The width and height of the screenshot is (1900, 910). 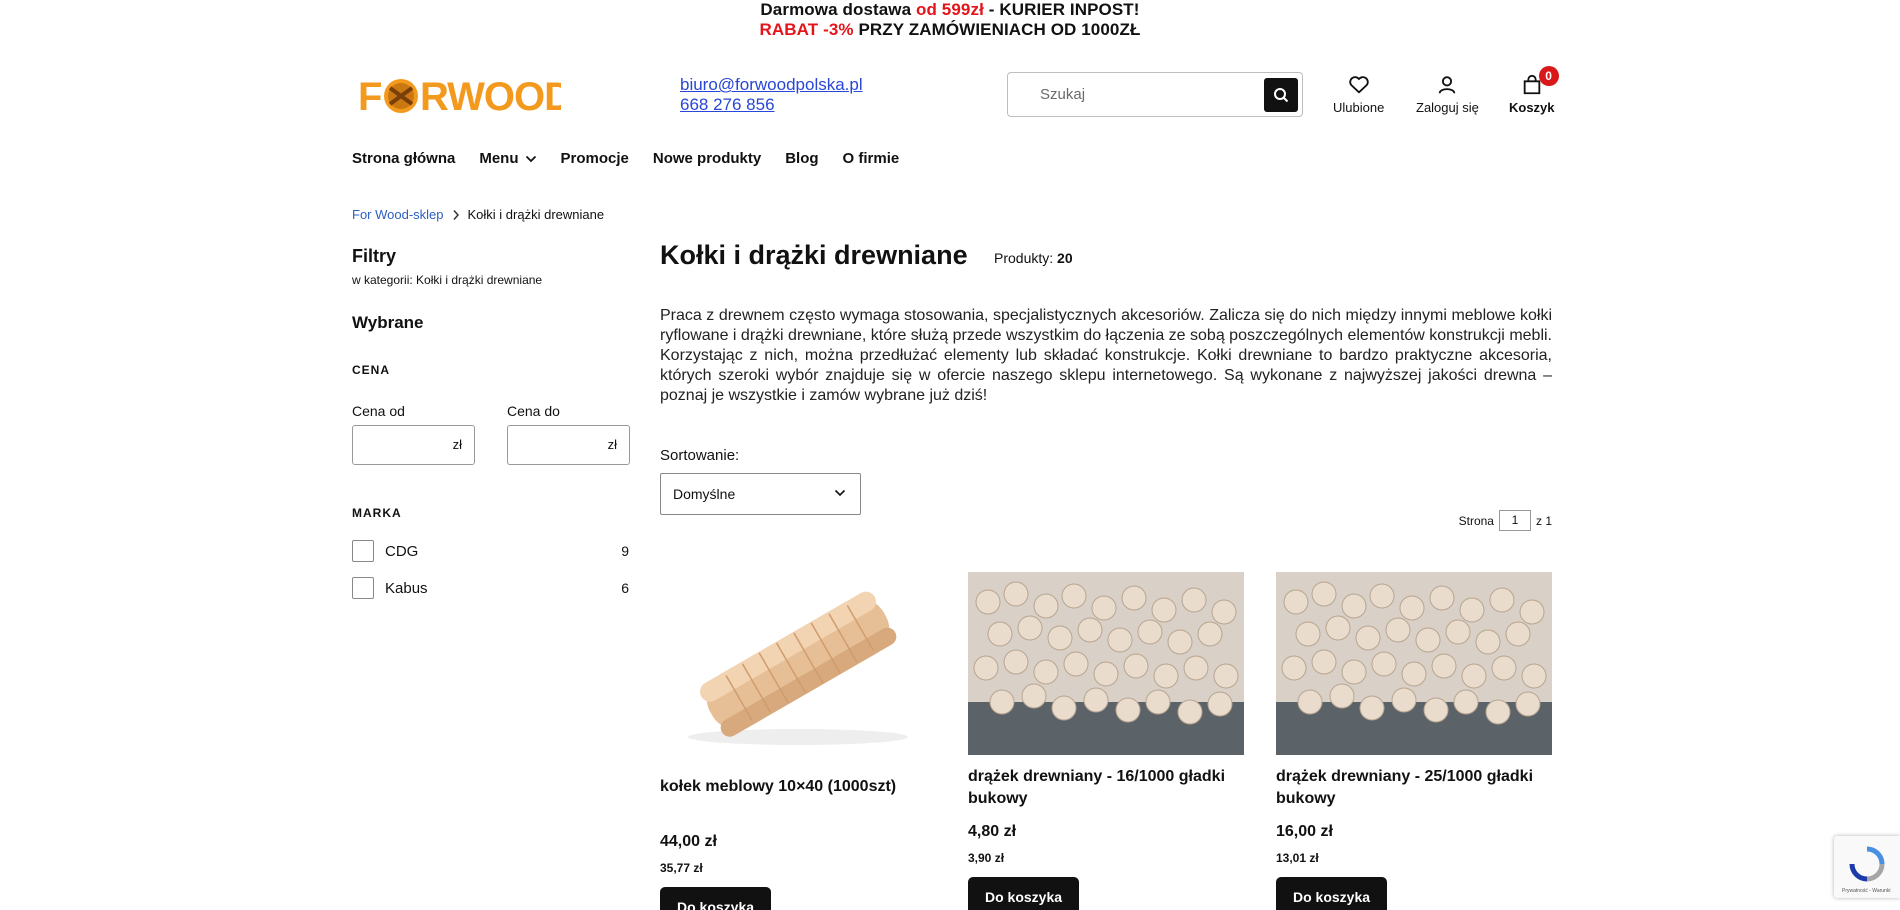 What do you see at coordinates (369, 97) in the screenshot?
I see `svg-text: F` at bounding box center [369, 97].